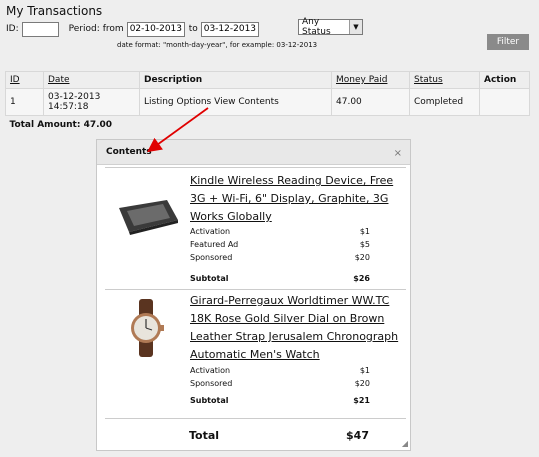  Describe the element at coordinates (279, 435) in the screenshot. I see `grand-total: Total $47` at that location.